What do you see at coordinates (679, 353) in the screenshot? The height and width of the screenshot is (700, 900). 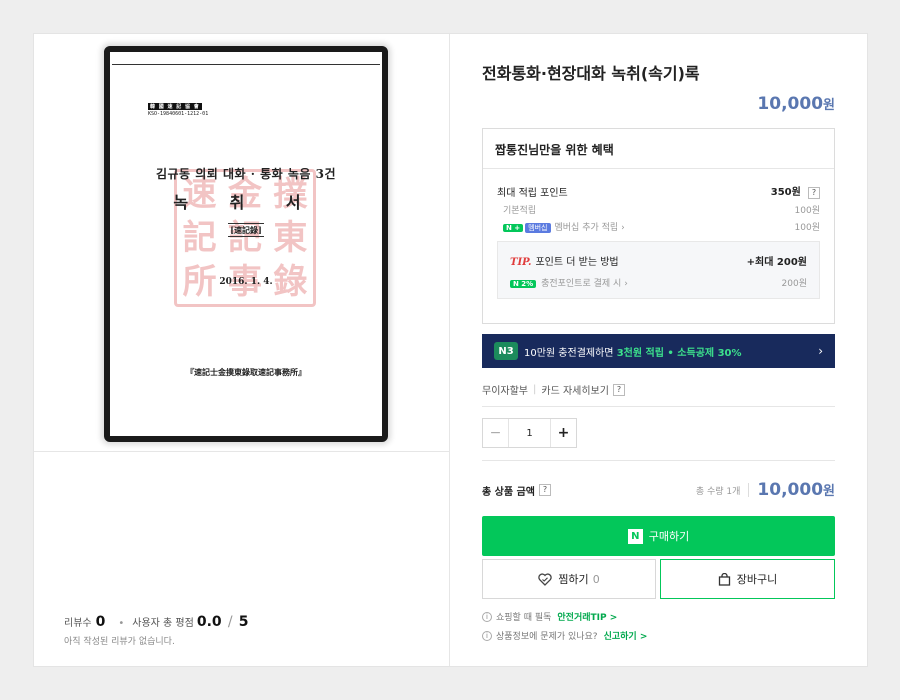 I see `banner-highlight: 3천원 적립 • 소득공제 30%` at bounding box center [679, 353].